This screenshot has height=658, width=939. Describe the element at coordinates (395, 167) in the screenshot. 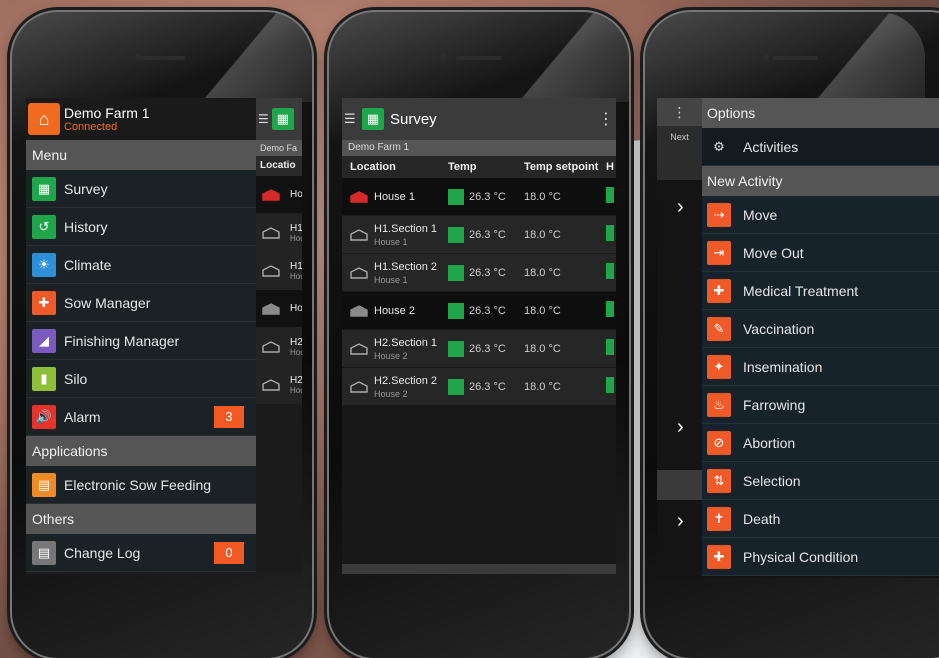

I see `col-location: Location` at that location.